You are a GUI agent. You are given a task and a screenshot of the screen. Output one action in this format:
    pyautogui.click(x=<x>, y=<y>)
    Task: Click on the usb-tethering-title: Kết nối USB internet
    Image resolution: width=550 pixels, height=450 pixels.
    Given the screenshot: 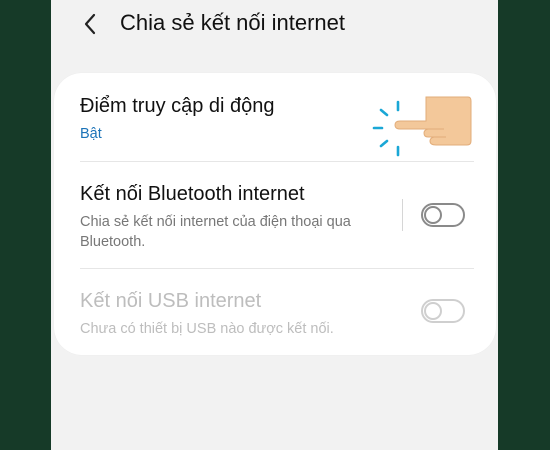 What is the action you would take?
    pyautogui.click(x=171, y=301)
    